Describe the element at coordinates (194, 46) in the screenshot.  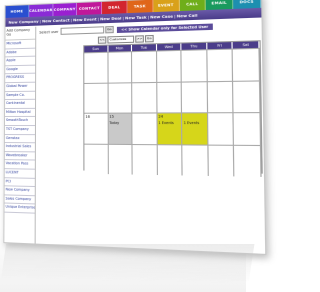
I see `weekday-thu: Thu` at that location.